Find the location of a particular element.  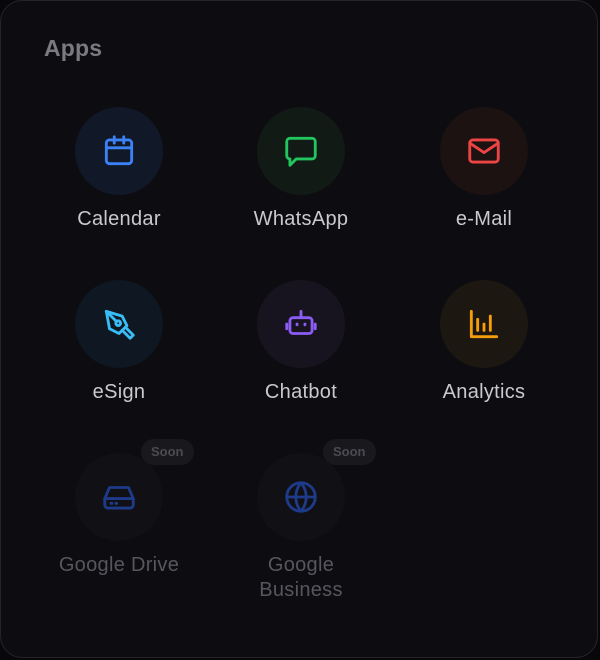

app-whatsapp: WhatsApp is located at coordinates (301, 169).